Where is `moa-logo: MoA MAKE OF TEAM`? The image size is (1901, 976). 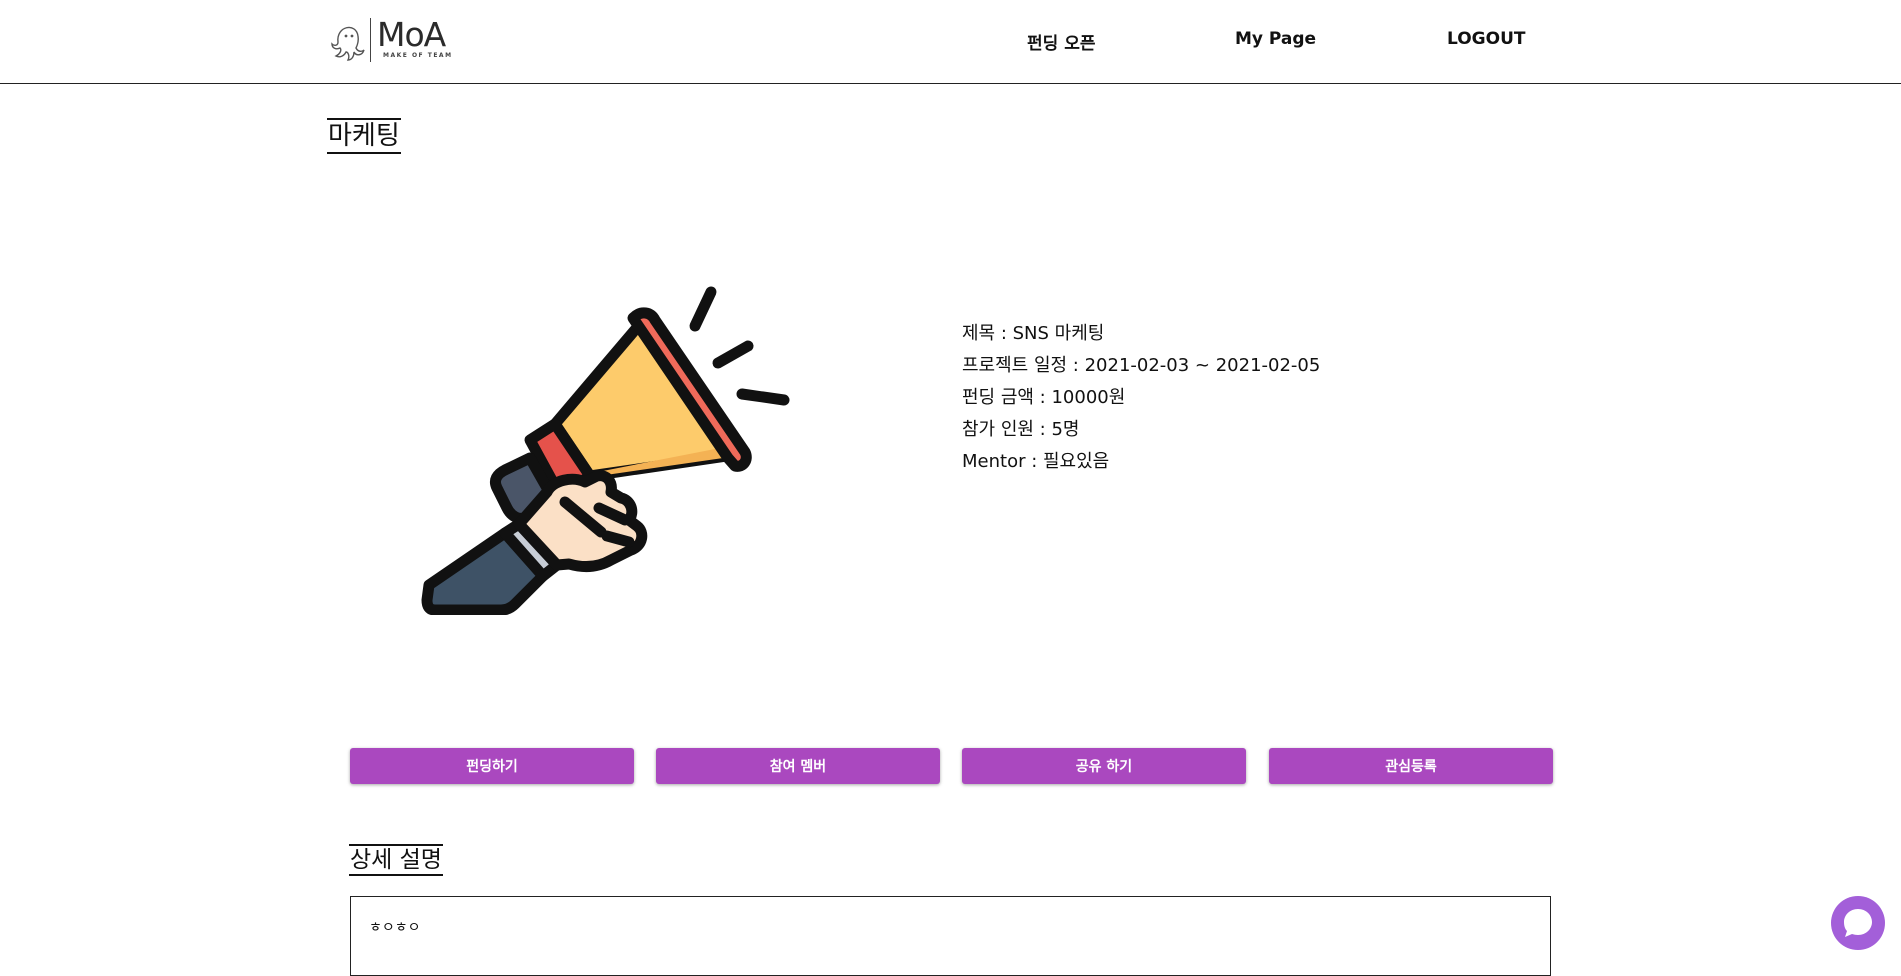
moa-logo: MoA MAKE OF TEAM is located at coordinates (393, 41).